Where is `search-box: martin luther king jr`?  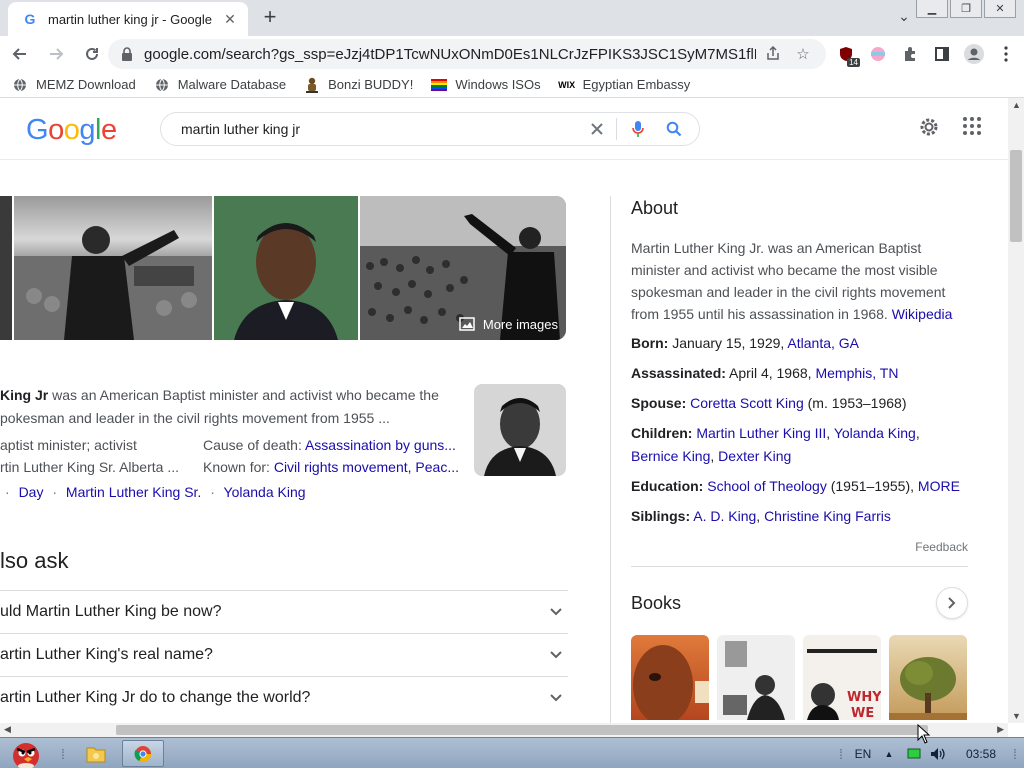
search-box: martin luther king jr is located at coordinates (430, 129).